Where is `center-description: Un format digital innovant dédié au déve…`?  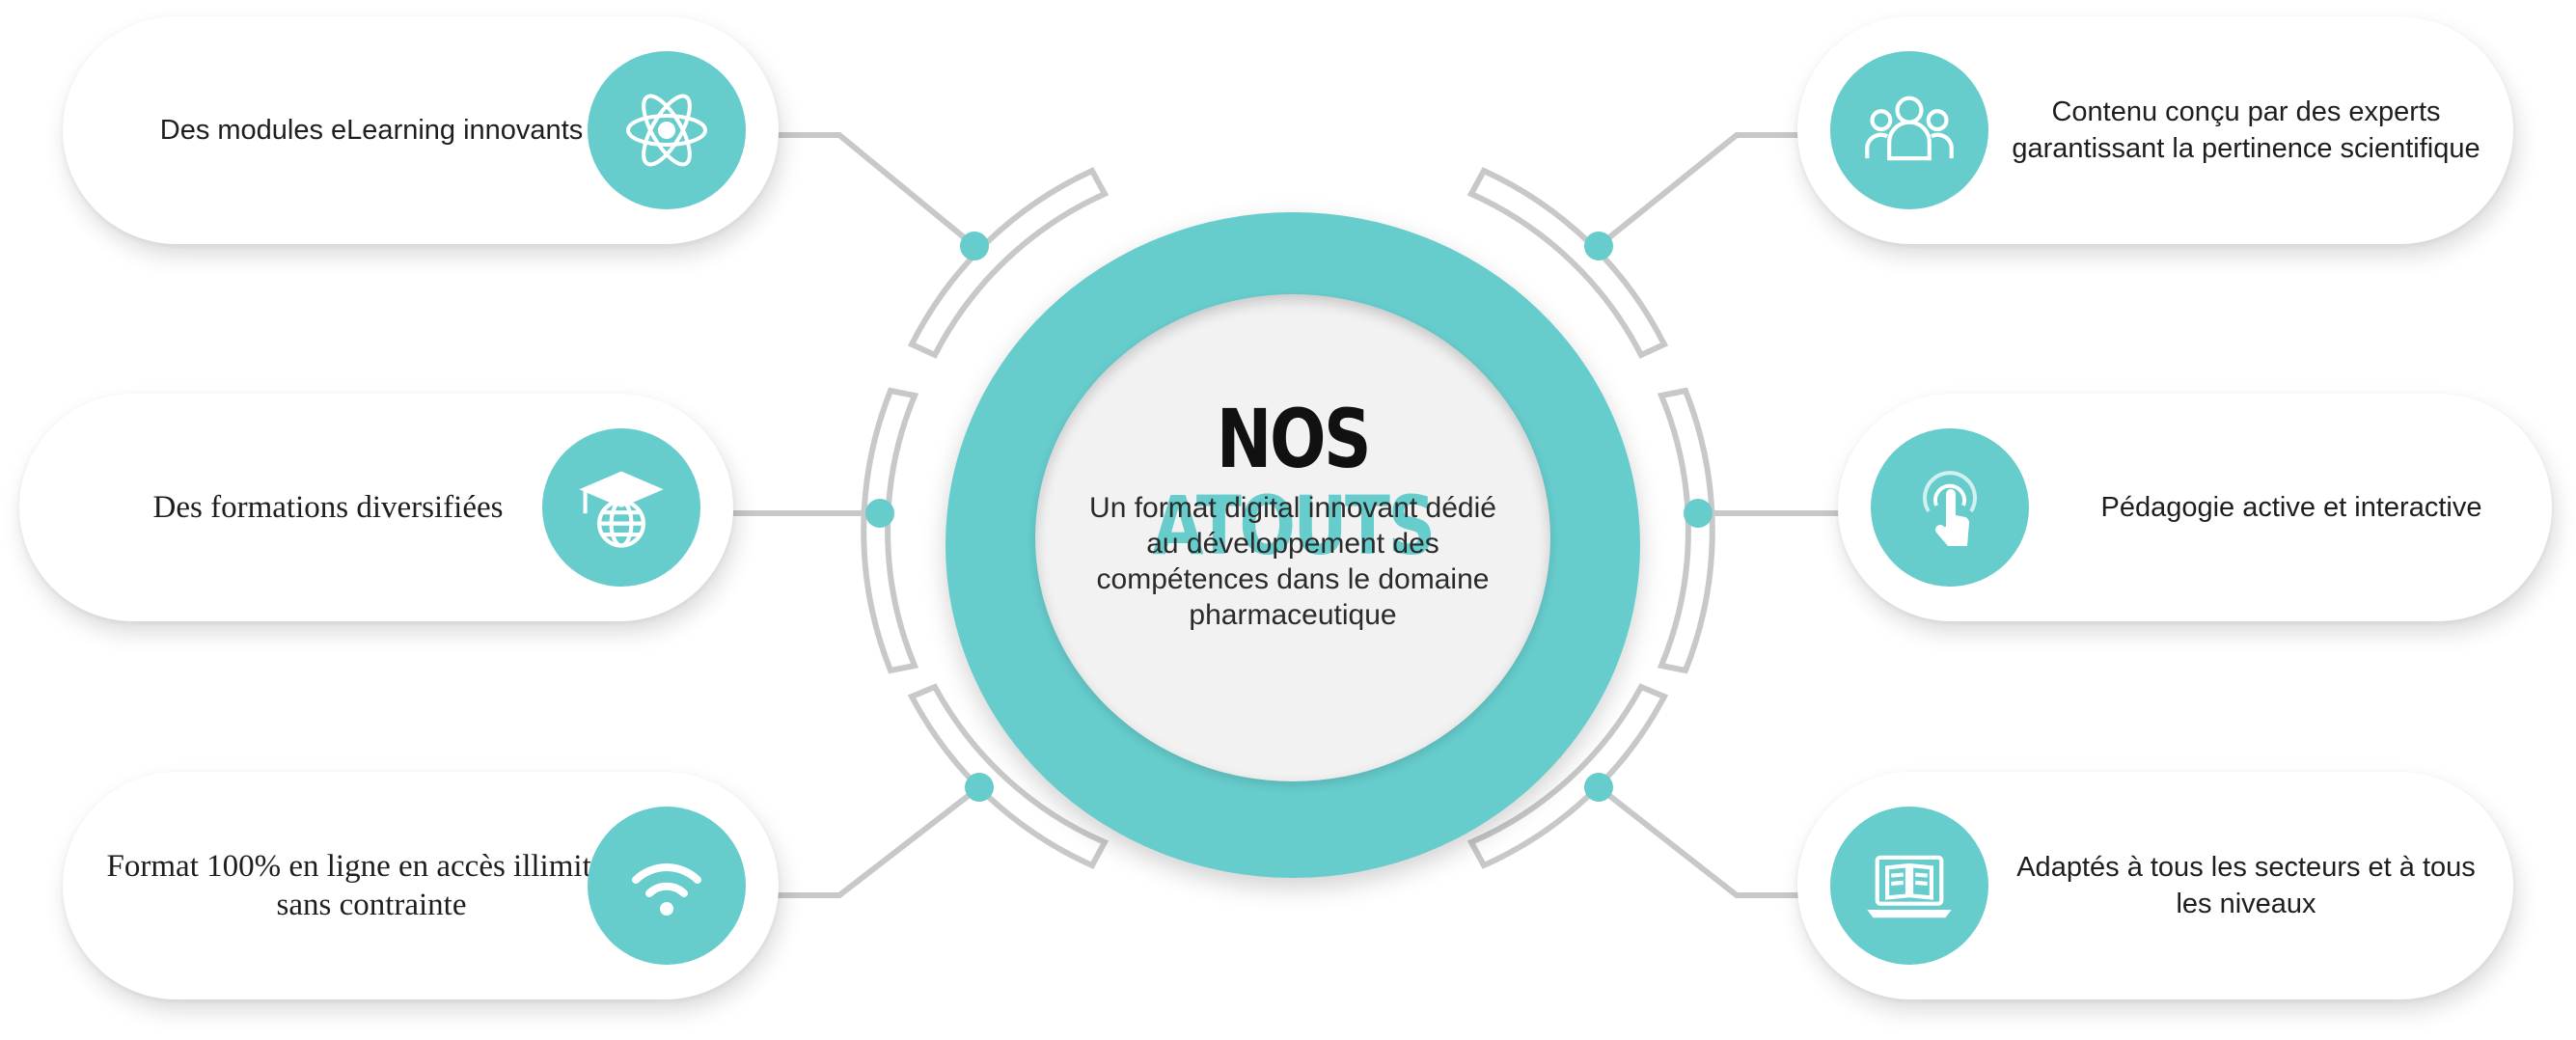
center-description: Un format digital innovant dédié au déve… is located at coordinates (1293, 562).